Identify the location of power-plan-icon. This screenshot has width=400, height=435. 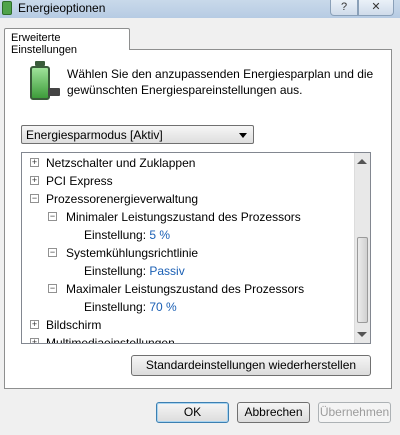
(40, 83).